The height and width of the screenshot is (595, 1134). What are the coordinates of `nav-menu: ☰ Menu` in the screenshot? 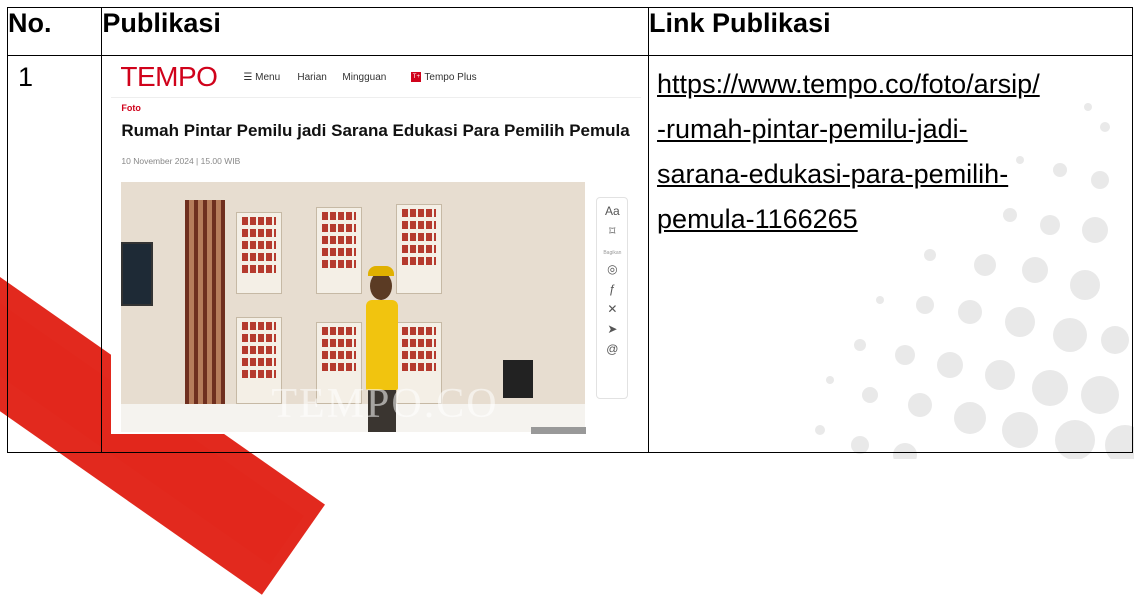 It's located at (261, 77).